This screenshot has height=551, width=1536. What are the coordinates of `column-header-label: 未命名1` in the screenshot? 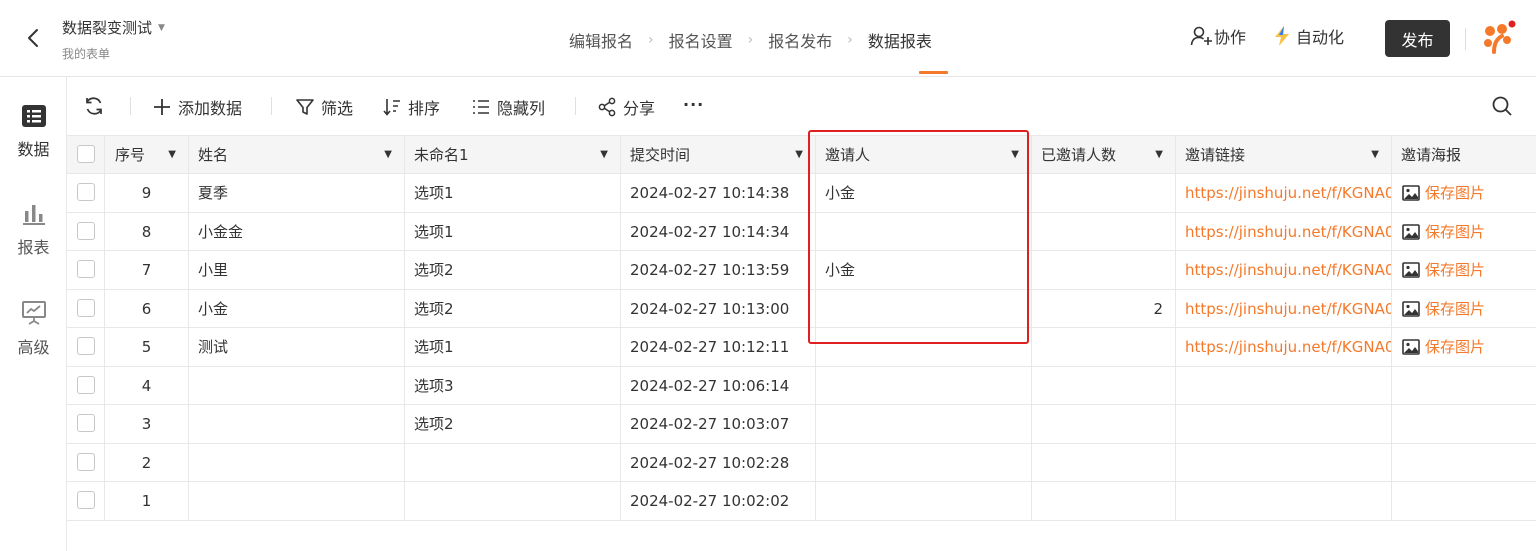 It's located at (441, 155).